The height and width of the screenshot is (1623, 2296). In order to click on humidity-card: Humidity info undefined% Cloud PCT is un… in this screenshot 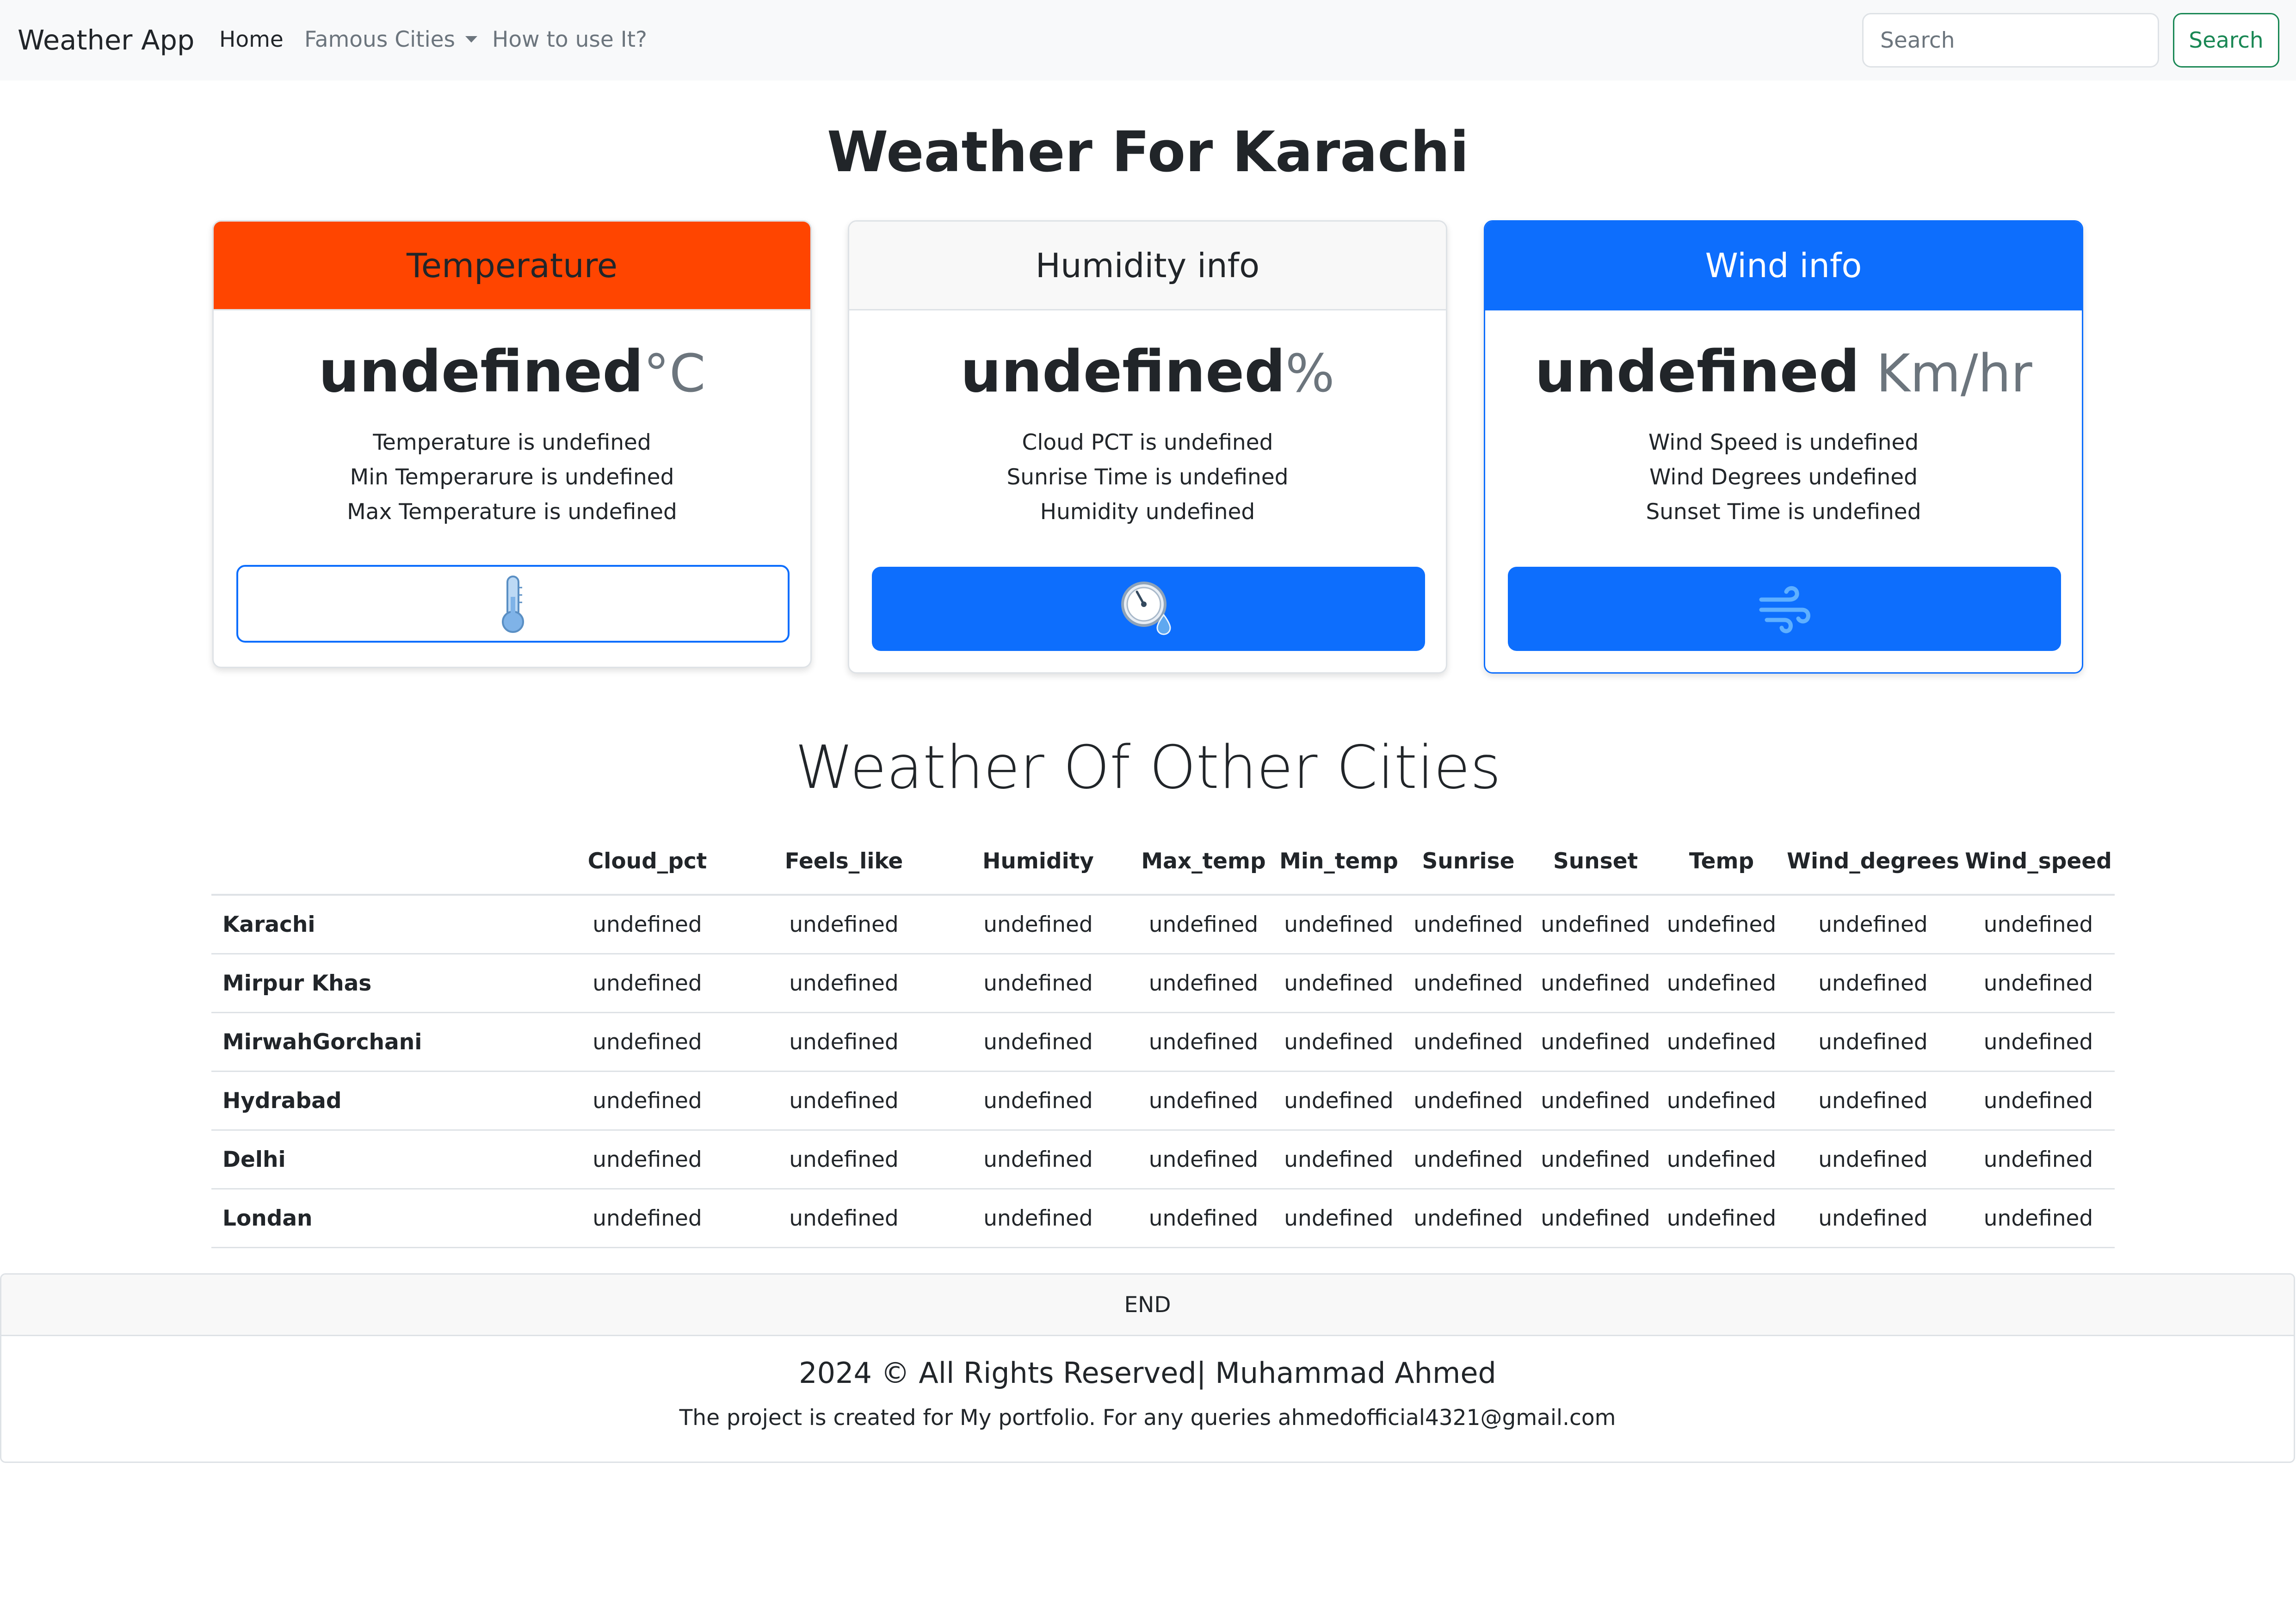, I will do `click(1147, 447)`.